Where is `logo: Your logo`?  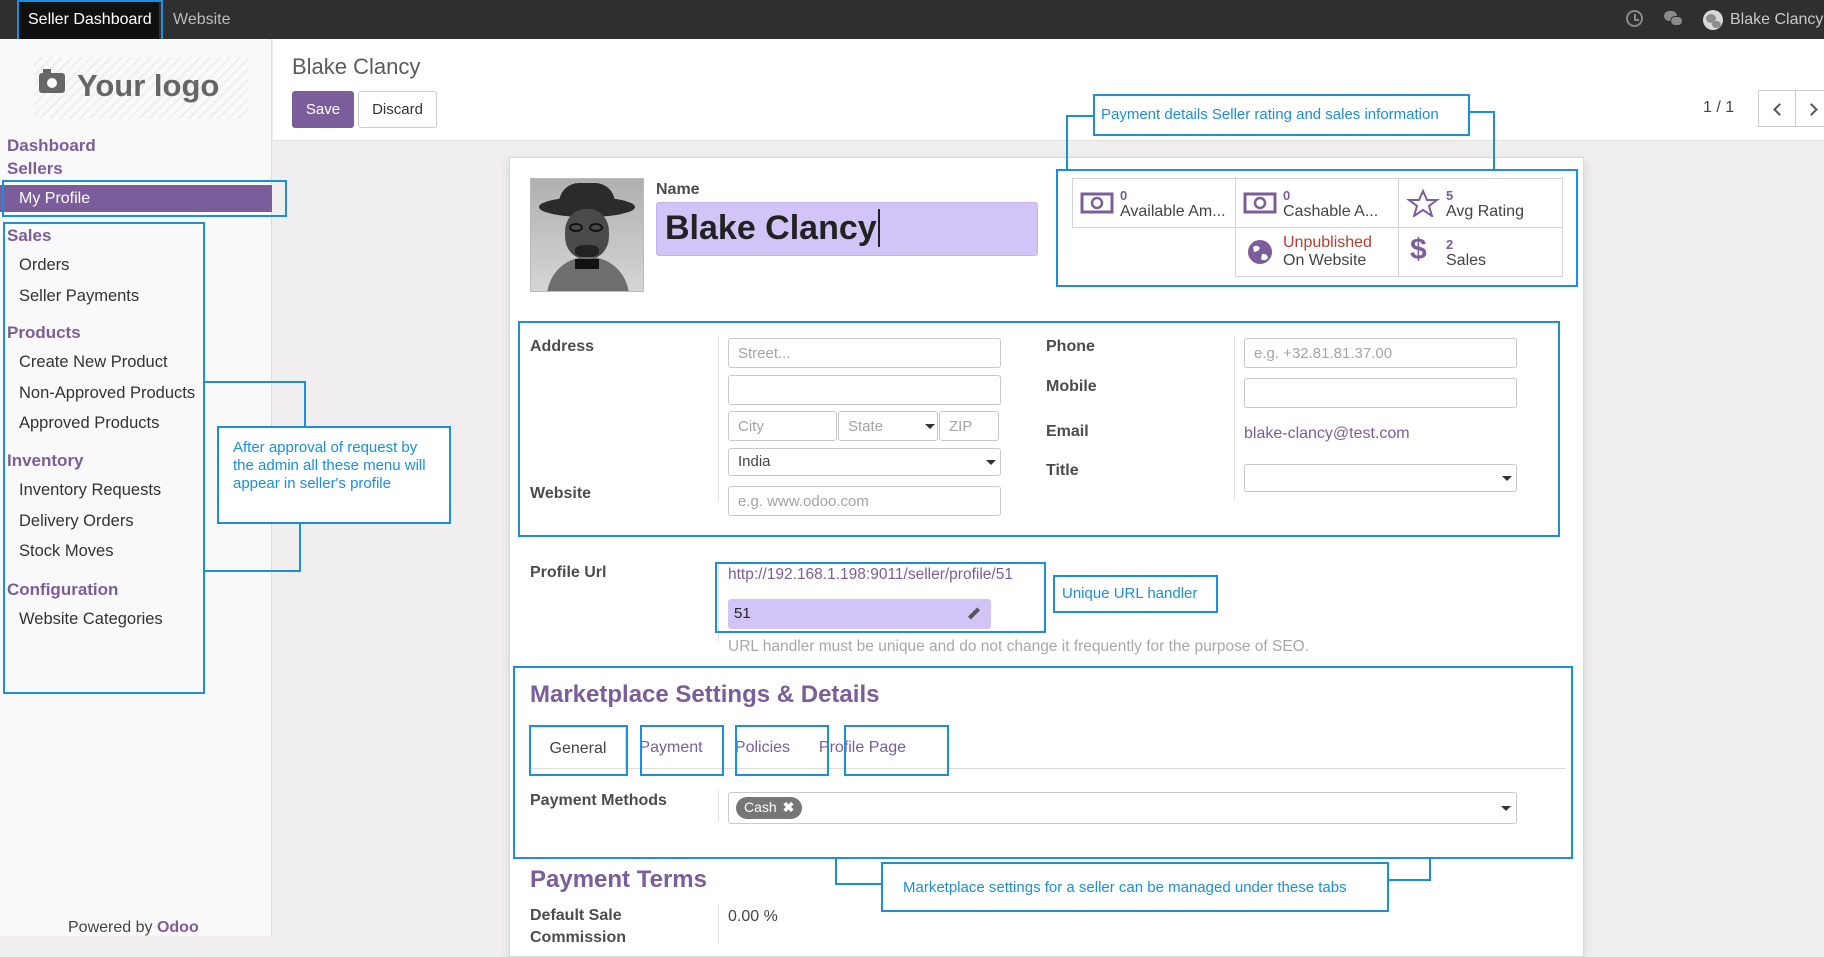 logo: Your logo is located at coordinates (141, 88).